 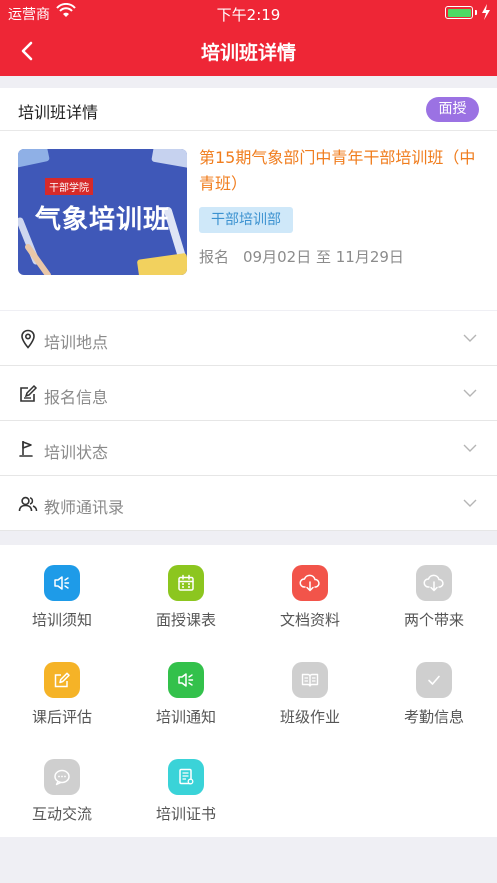 What do you see at coordinates (248, 503) in the screenshot?
I see `row-teacher-contacts: 教师通讯录` at bounding box center [248, 503].